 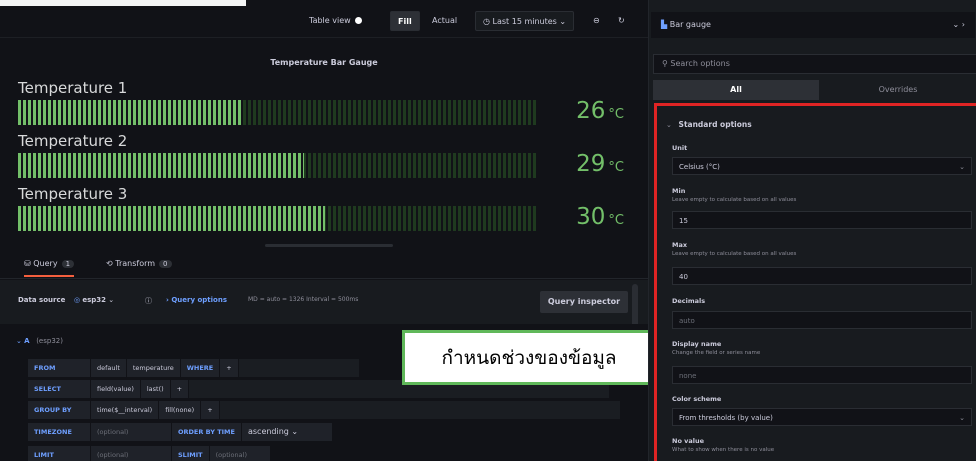 I want to click on annotation-text: กำหนดช่วงของข้อมูล, so click(x=529, y=357).